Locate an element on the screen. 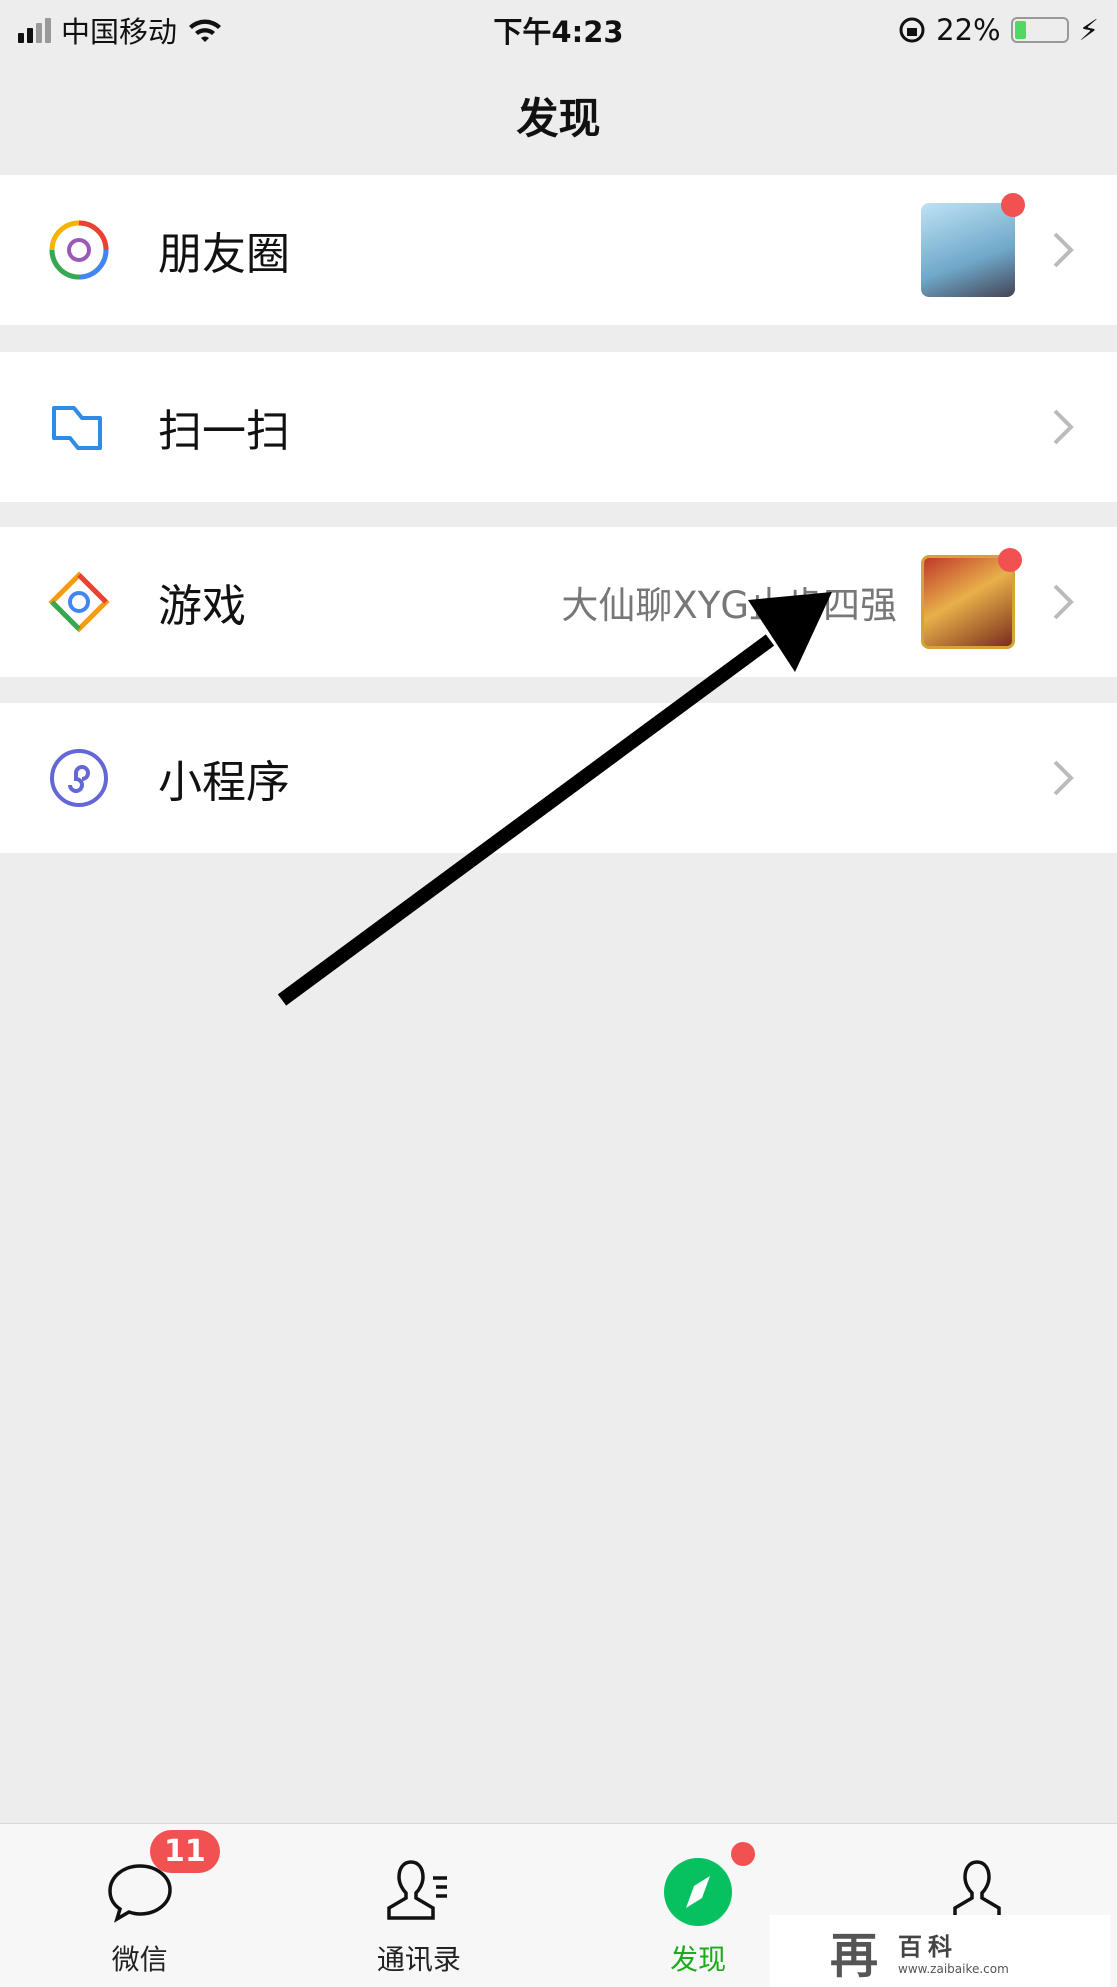 The height and width of the screenshot is (1987, 1117). battery-icon is located at coordinates (1039, 30).